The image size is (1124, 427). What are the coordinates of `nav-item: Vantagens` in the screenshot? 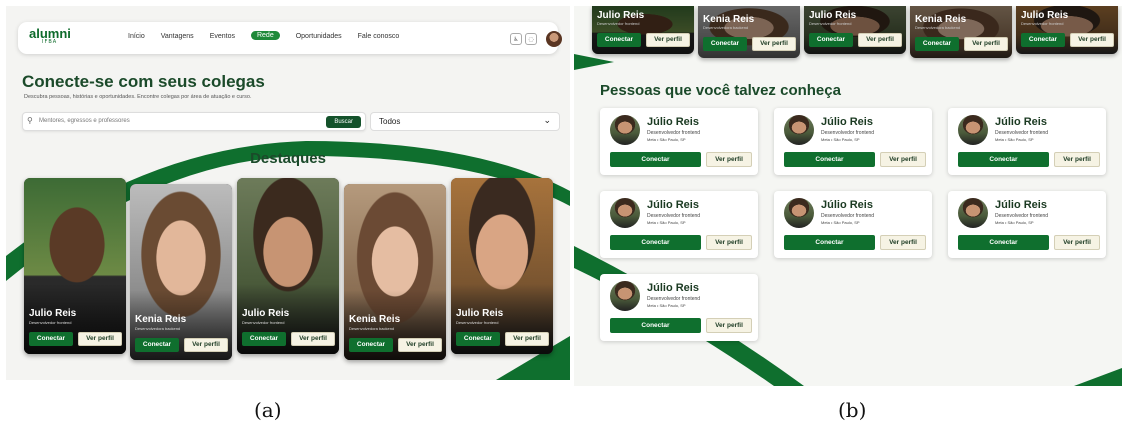 It's located at (177, 36).